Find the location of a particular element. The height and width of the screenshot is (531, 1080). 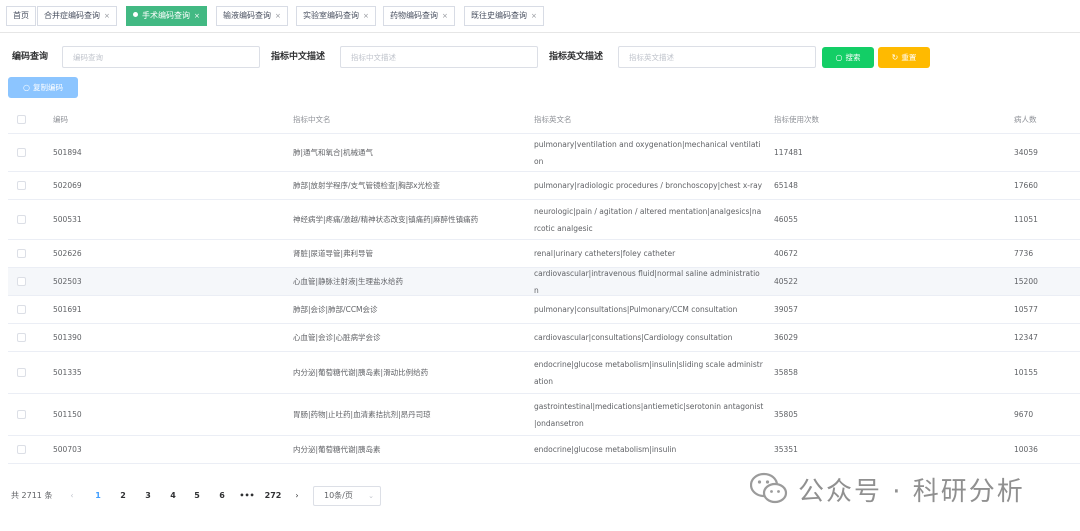

cn-name-cell: 心血管|静脉注射液|生理盐水给药 is located at coordinates (348, 281).